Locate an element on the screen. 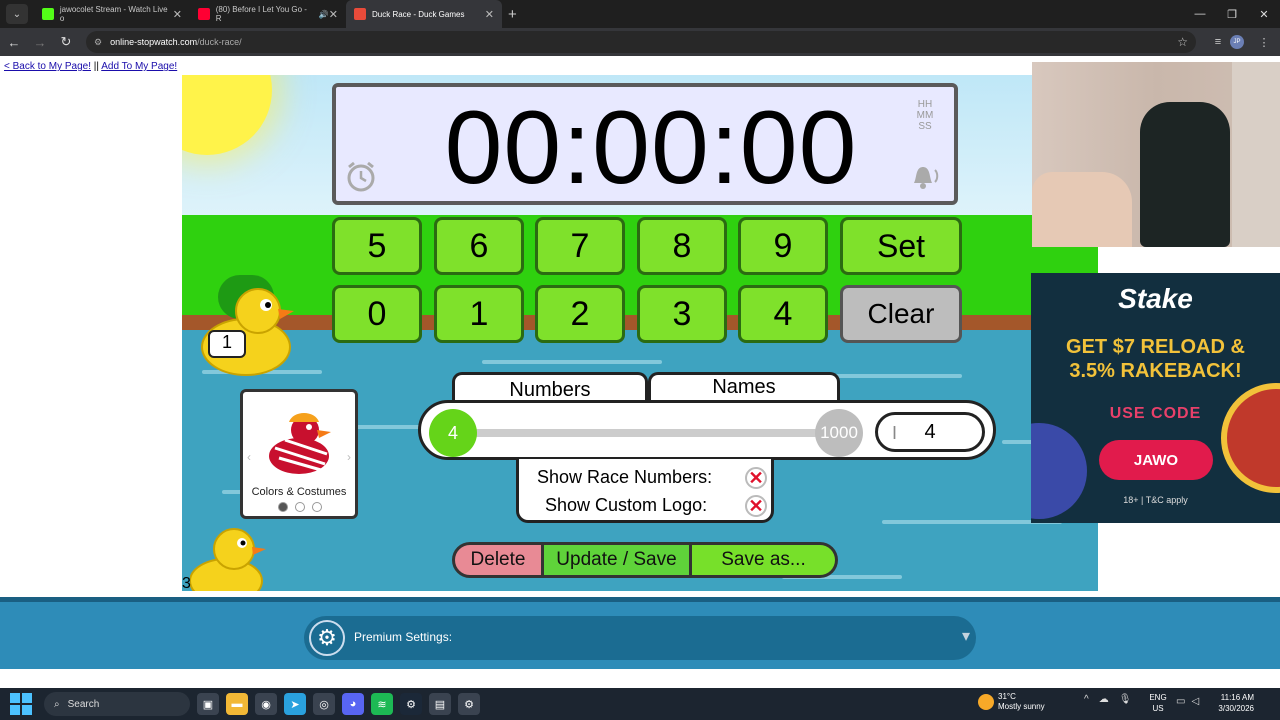 The width and height of the screenshot is (1280, 720). taskbar-search: ⌕ Search is located at coordinates (117, 704).